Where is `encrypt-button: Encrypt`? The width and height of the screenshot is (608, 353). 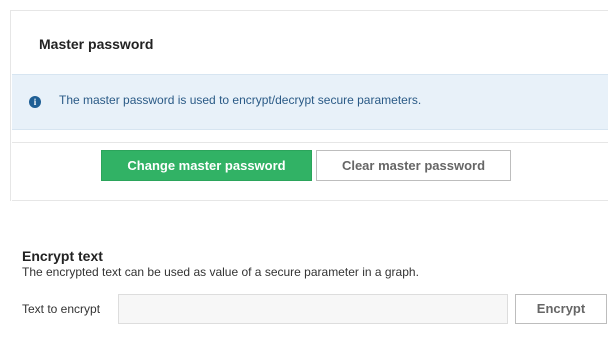
encrypt-button: Encrypt is located at coordinates (561, 309).